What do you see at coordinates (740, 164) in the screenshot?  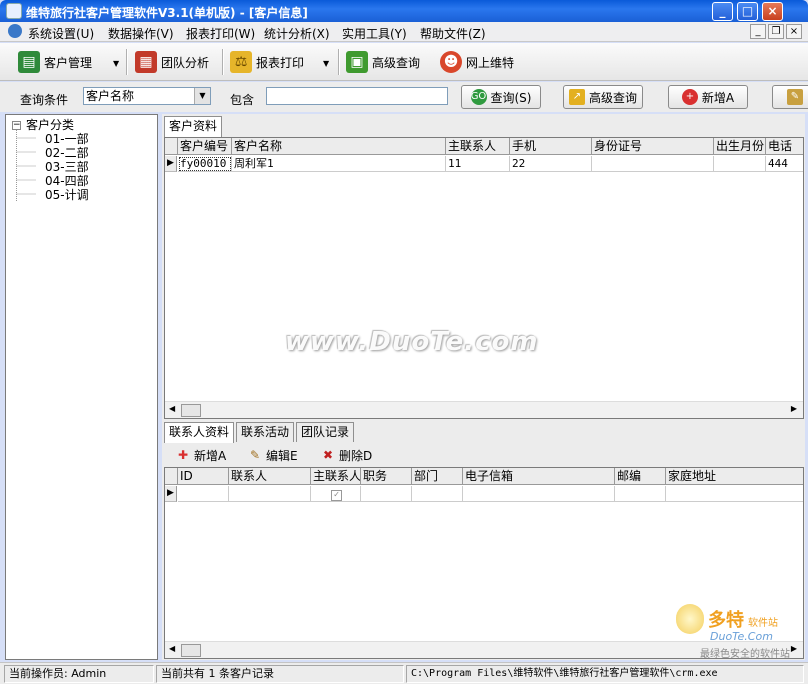 I see `cell-birth-month` at bounding box center [740, 164].